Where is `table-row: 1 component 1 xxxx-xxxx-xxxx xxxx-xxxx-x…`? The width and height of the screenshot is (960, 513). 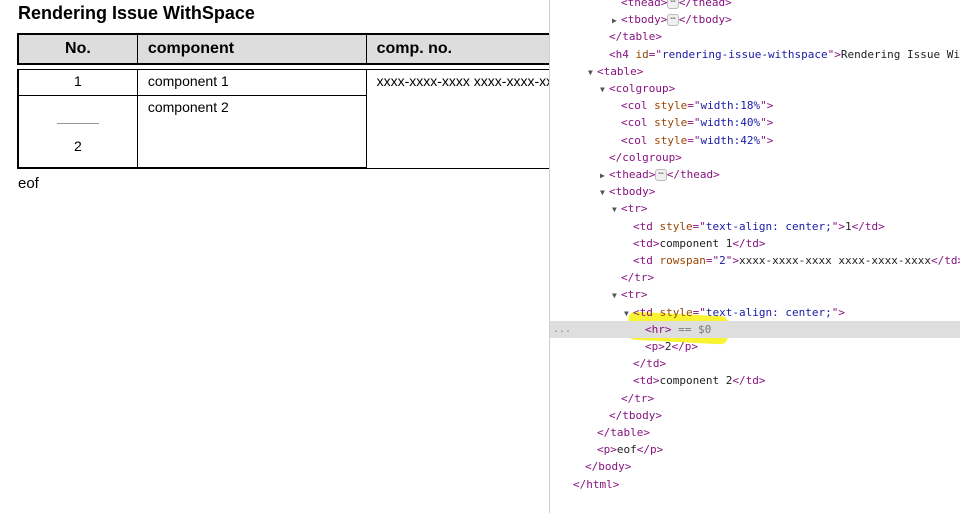
table-row: 1 component 1 xxxx-xxxx-xxxx xxxx-xxxx-x… is located at coordinates (282, 119).